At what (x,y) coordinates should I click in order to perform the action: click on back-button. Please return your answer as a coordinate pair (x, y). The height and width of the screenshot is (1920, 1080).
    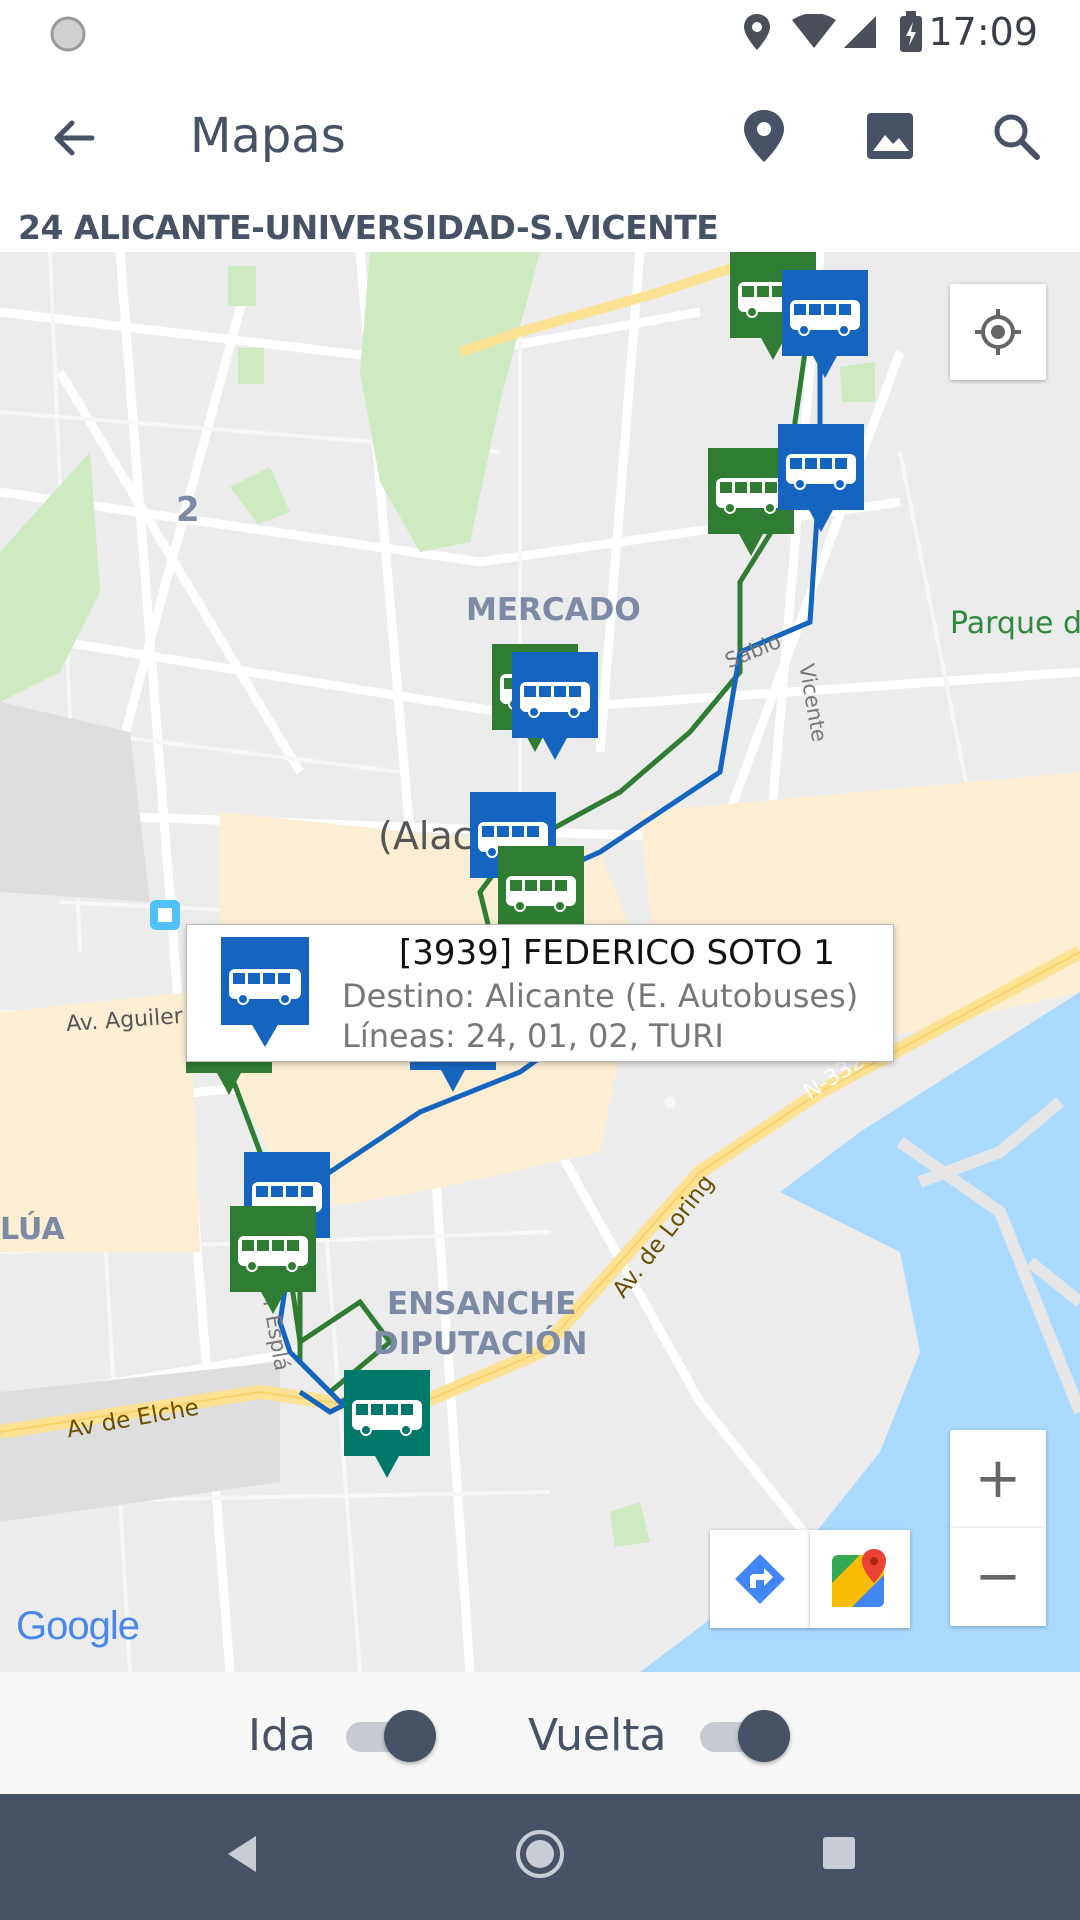
    Looking at the image, I should click on (74, 138).